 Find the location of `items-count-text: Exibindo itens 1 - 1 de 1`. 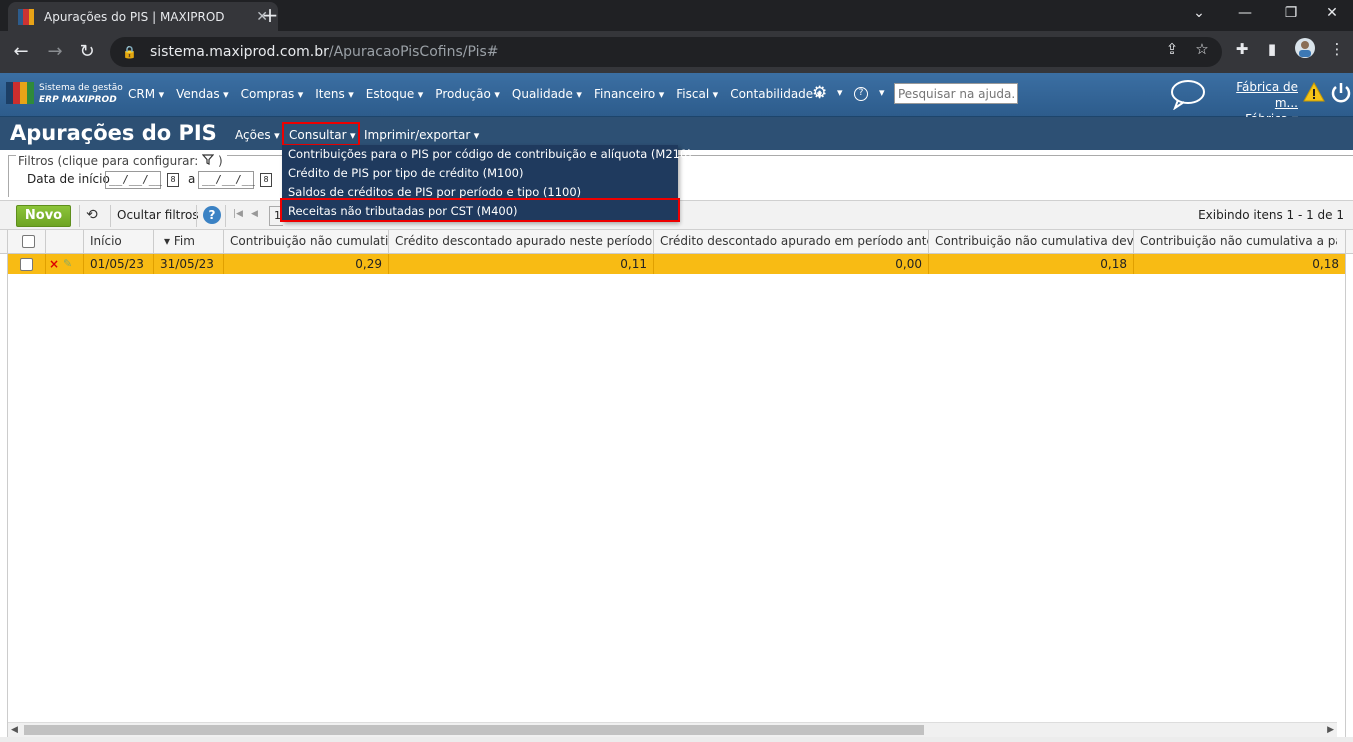

items-count-text: Exibindo itens 1 - 1 de 1 is located at coordinates (1271, 215).